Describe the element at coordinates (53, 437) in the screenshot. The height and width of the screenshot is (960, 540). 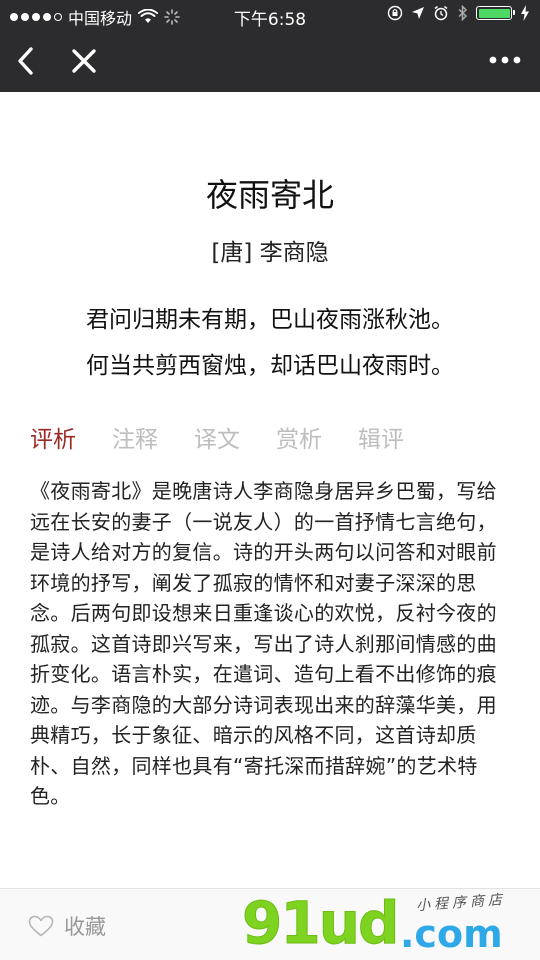
I see `tab-pingxi: 评析` at that location.